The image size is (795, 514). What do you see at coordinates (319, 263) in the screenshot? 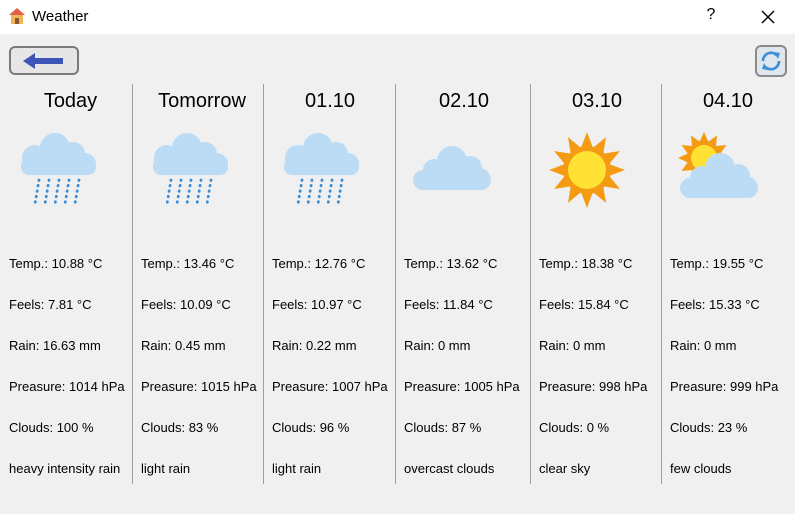
I see `temperature-text: Temp.: 12.76 °C` at bounding box center [319, 263].